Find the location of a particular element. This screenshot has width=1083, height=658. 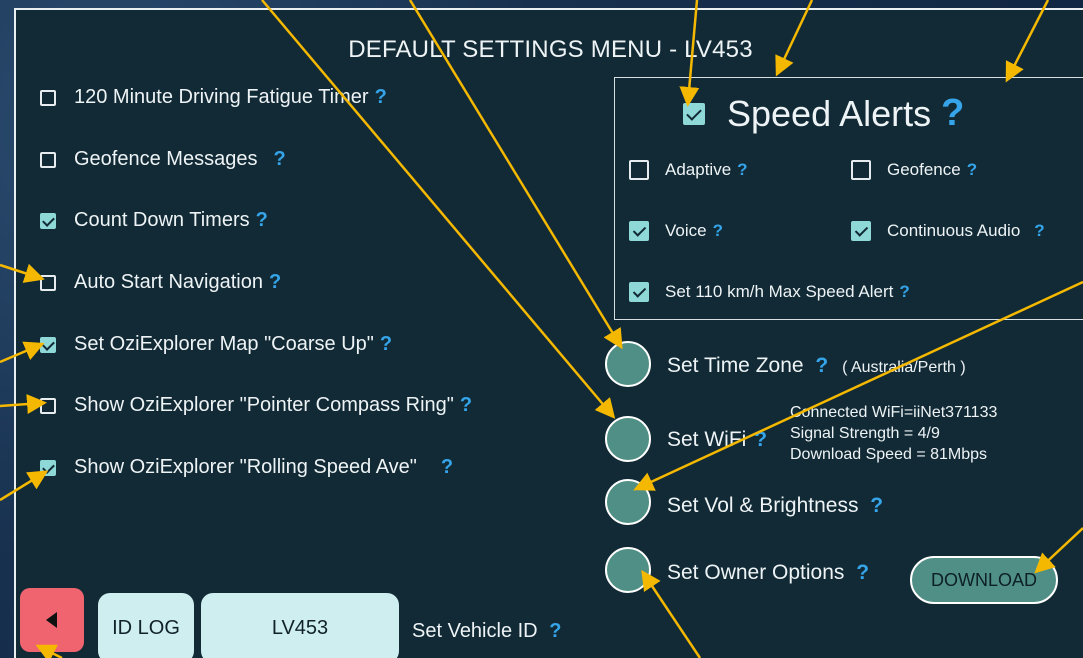

speed-alerts-header: Speed Alerts ? is located at coordinates (823, 113).